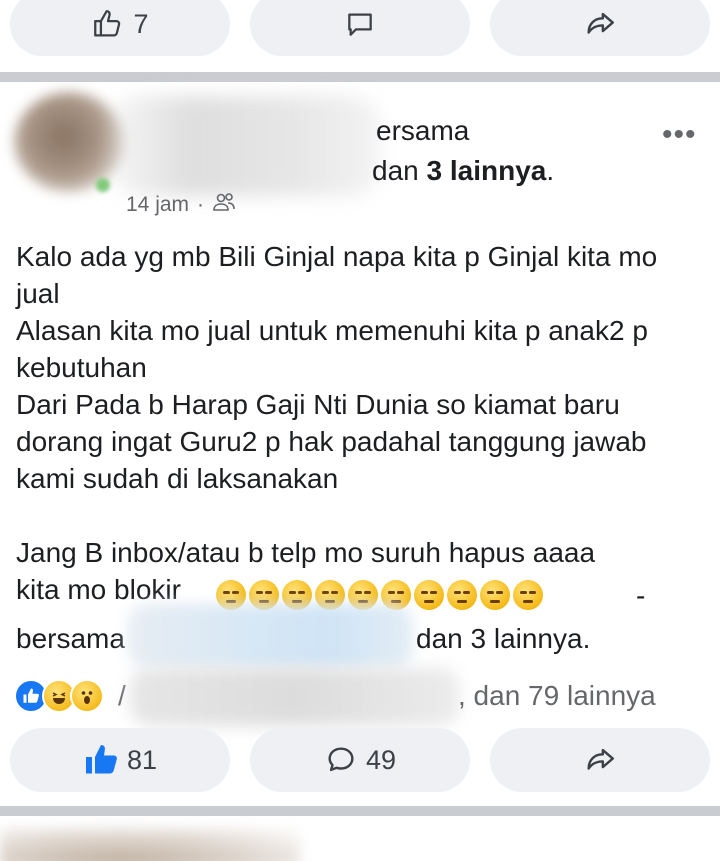  Describe the element at coordinates (295, 697) in the screenshot. I see `reaction-names-blurred` at that location.